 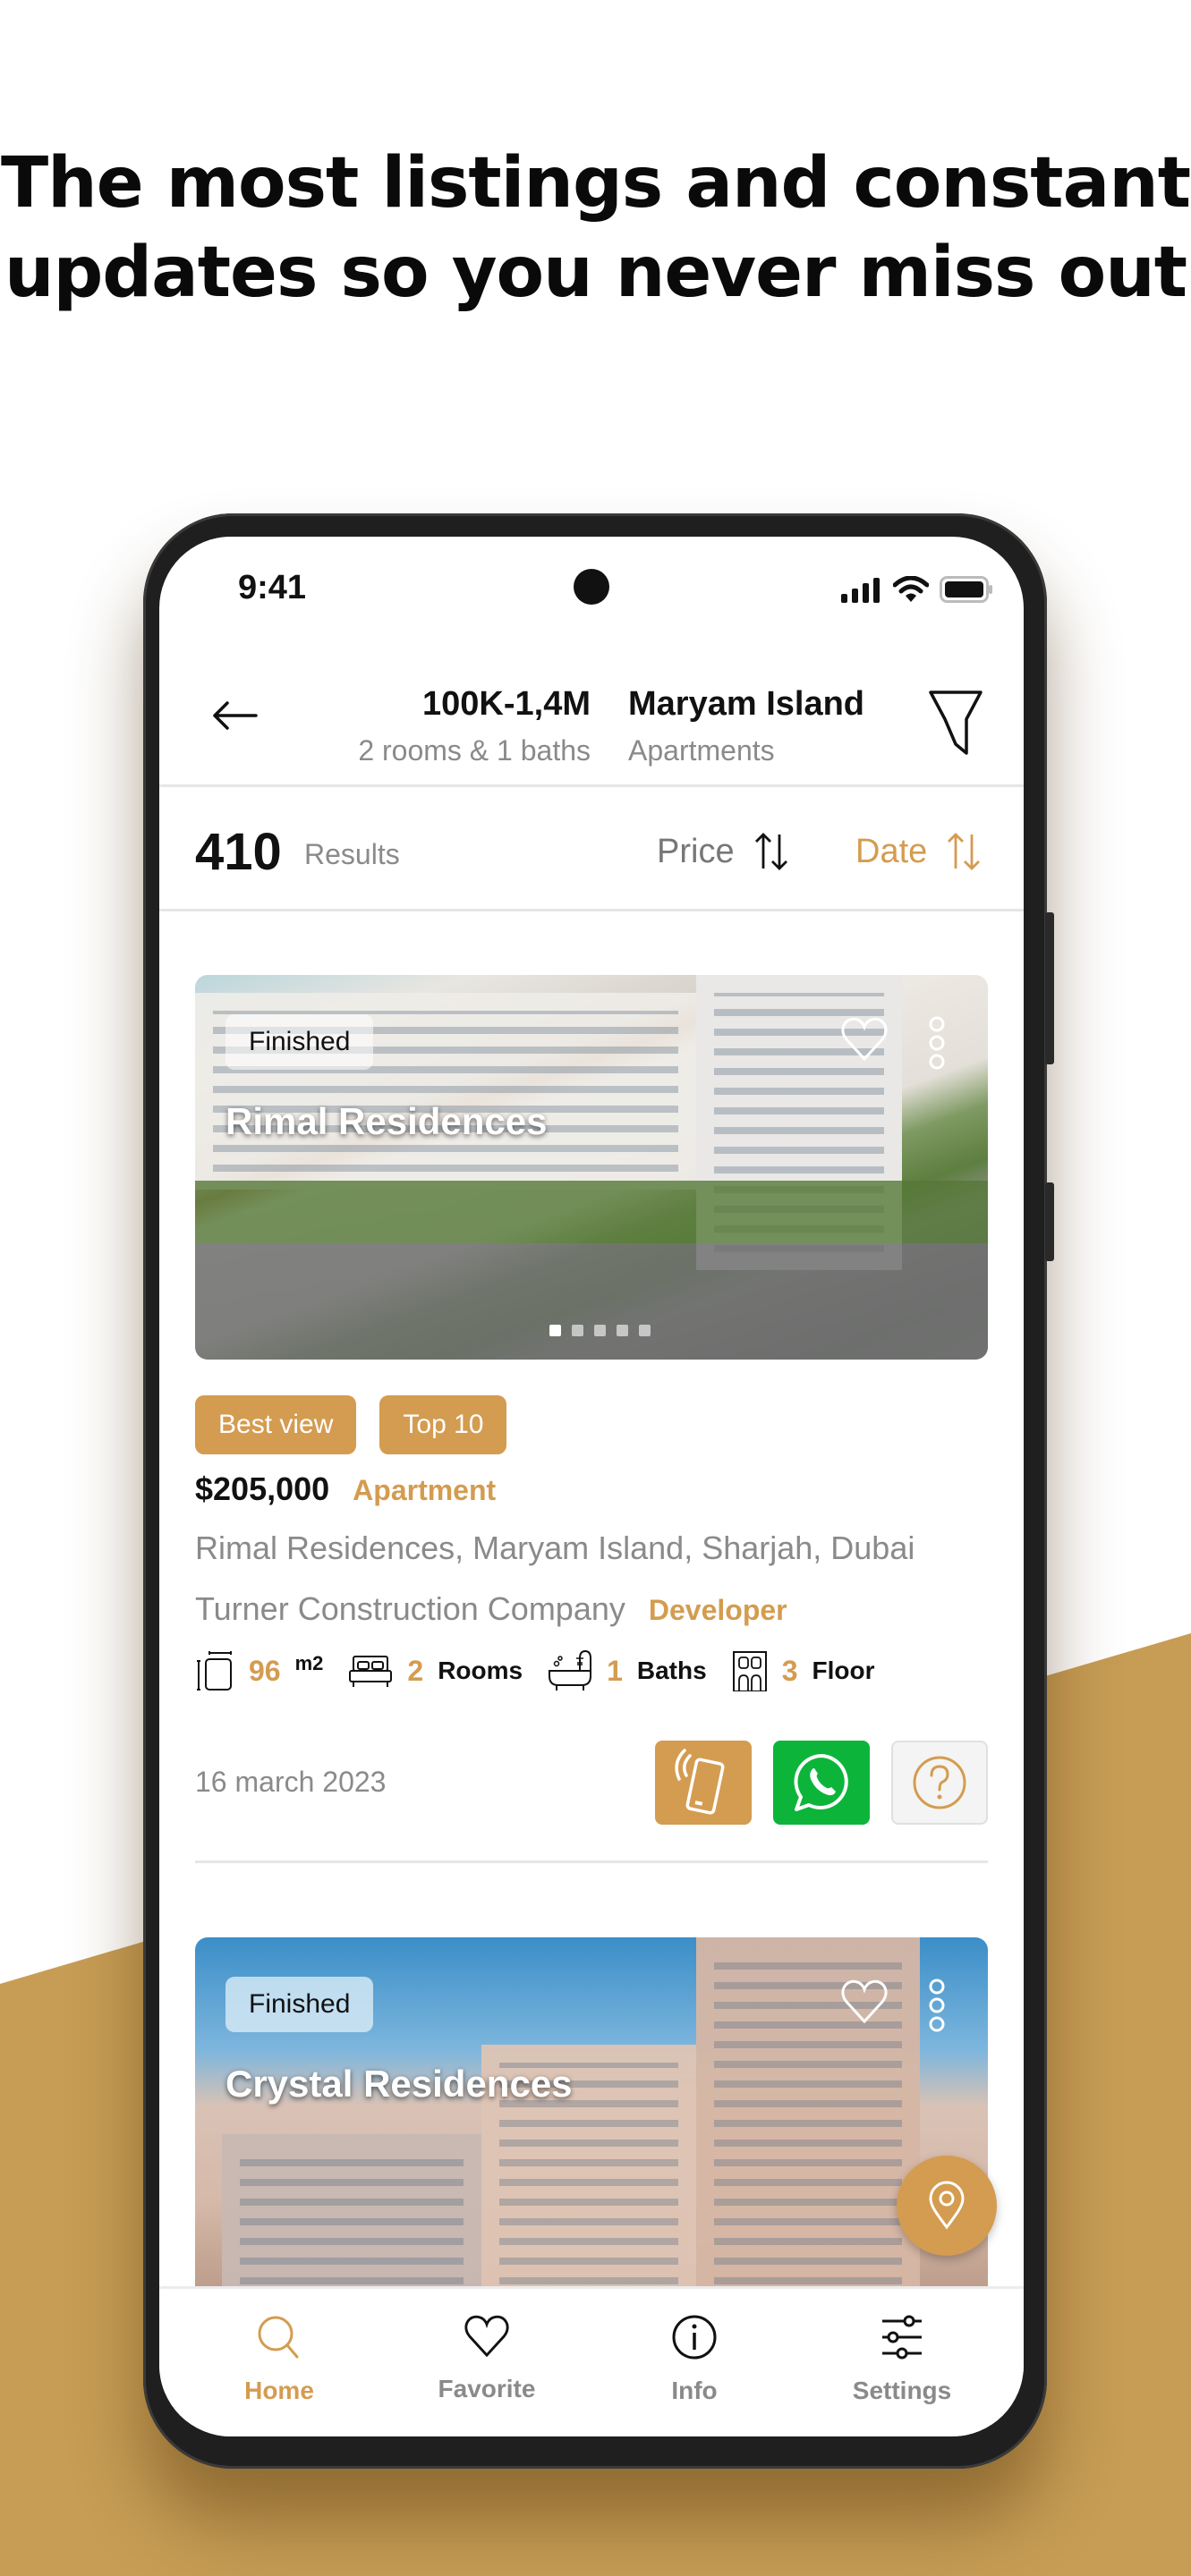 I want to click on spec-area: 96 m2, so click(x=259, y=1670).